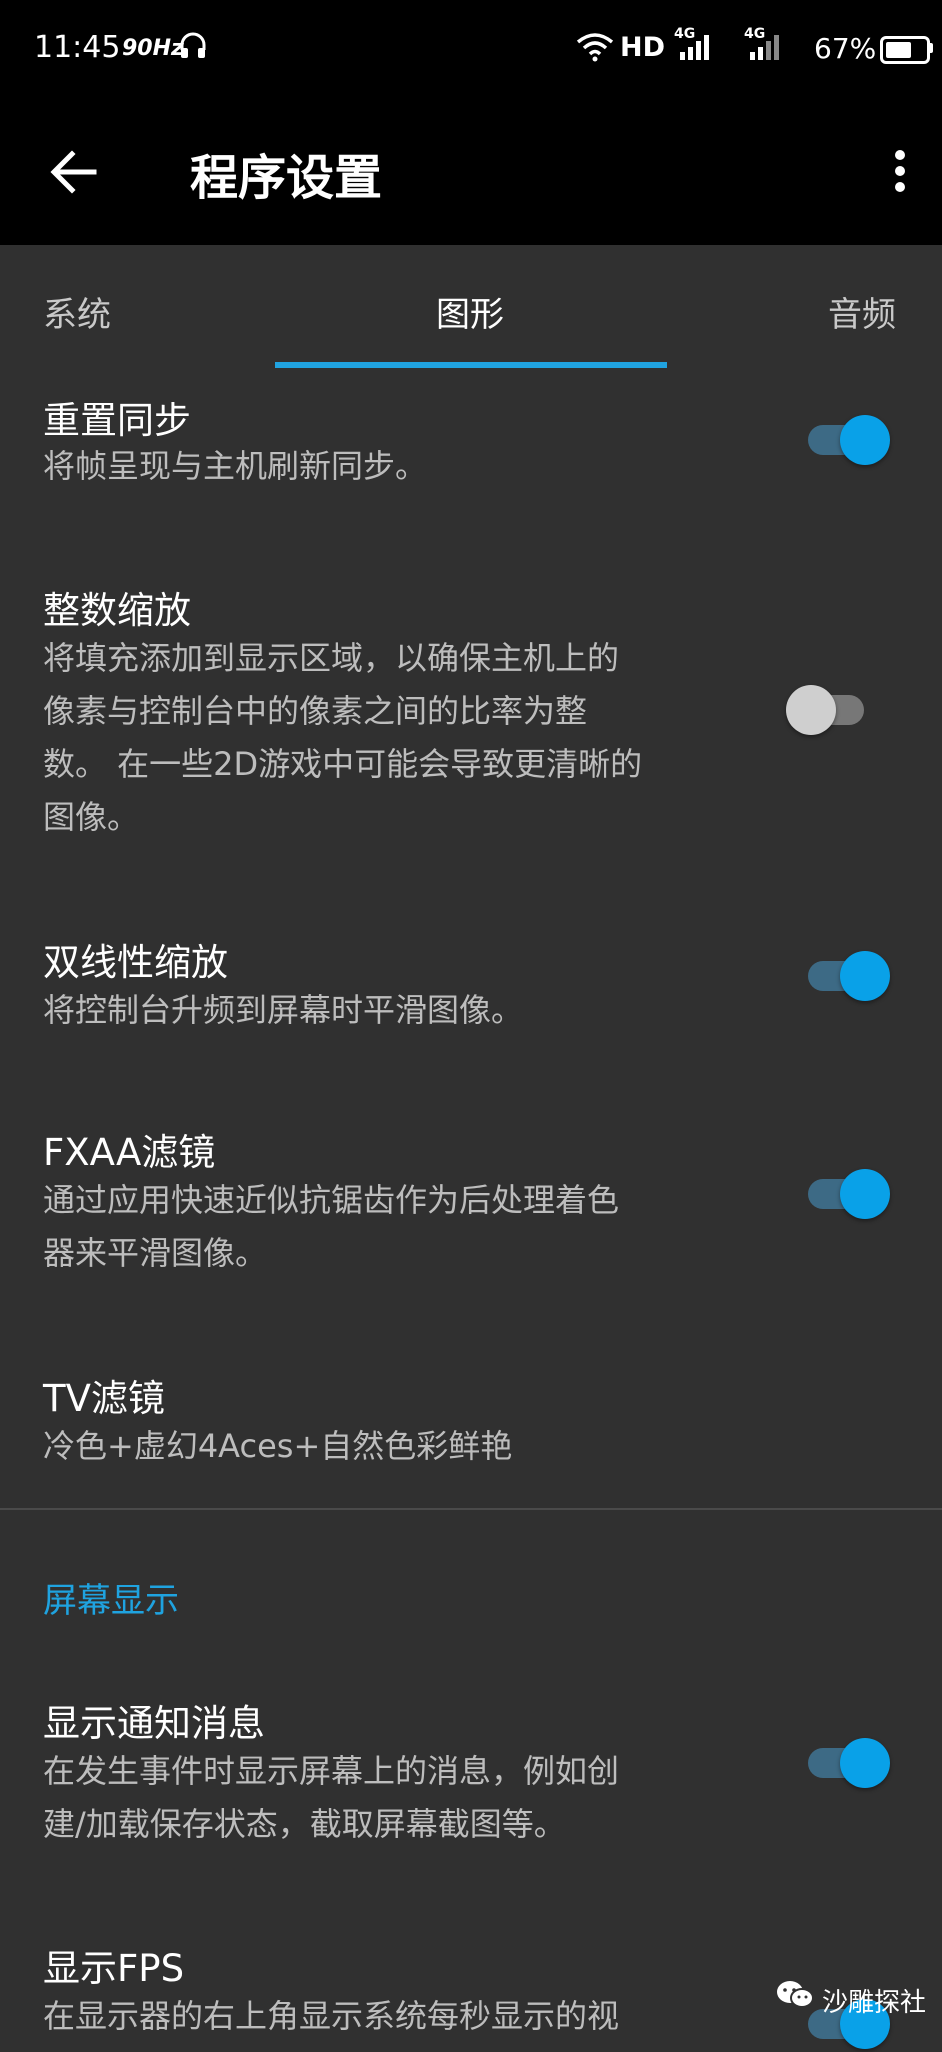  Describe the element at coordinates (235, 466) in the screenshot. I see `setting-description: 将帧呈现与主机刷新同步。` at that location.